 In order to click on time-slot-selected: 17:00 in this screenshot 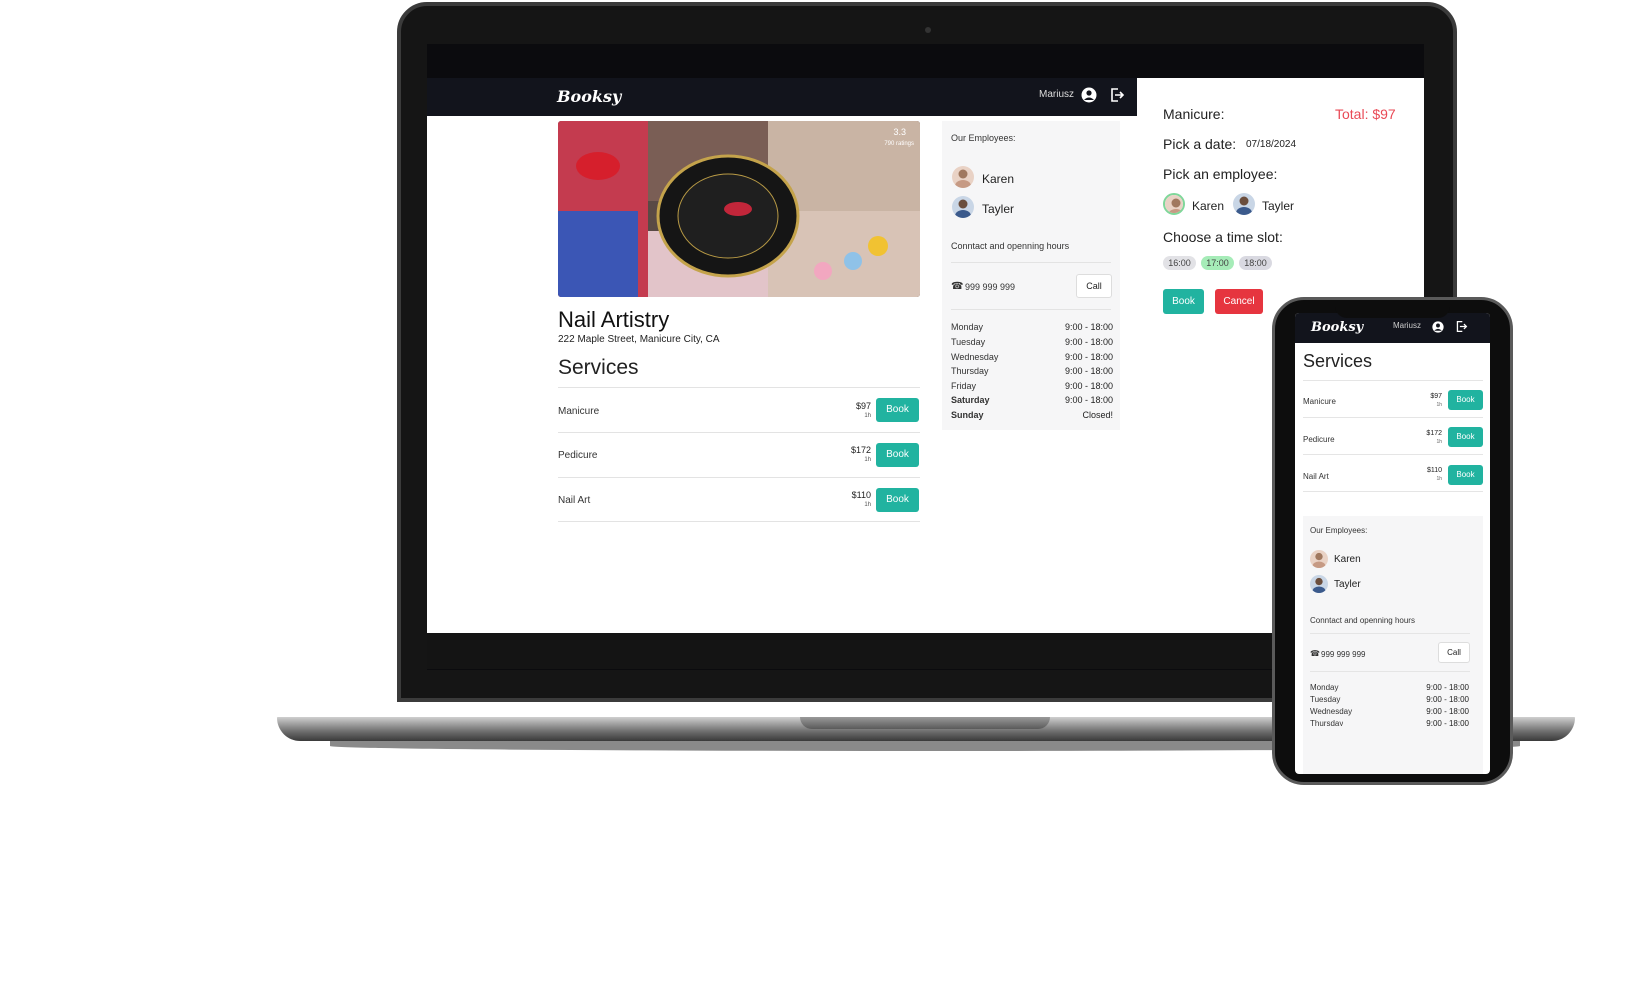, I will do `click(1217, 263)`.